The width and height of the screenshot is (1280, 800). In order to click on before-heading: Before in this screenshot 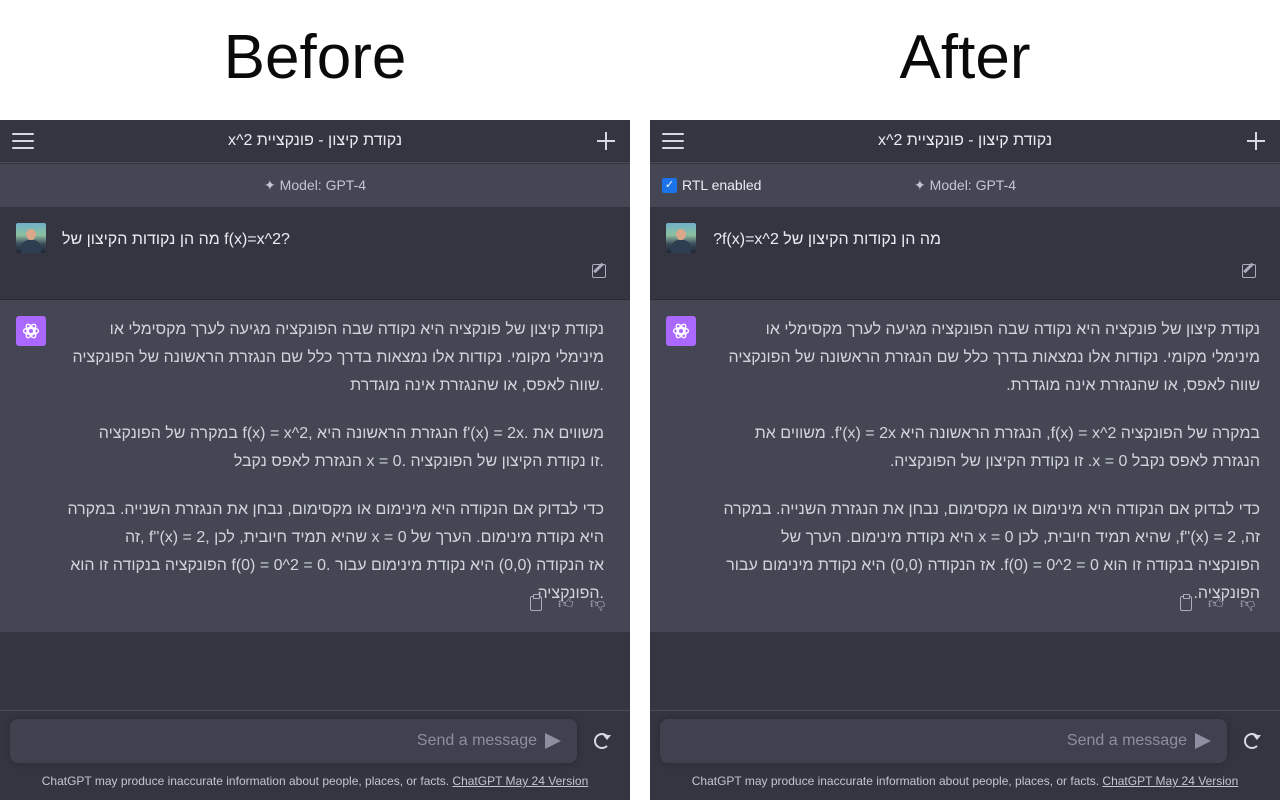, I will do `click(315, 57)`.